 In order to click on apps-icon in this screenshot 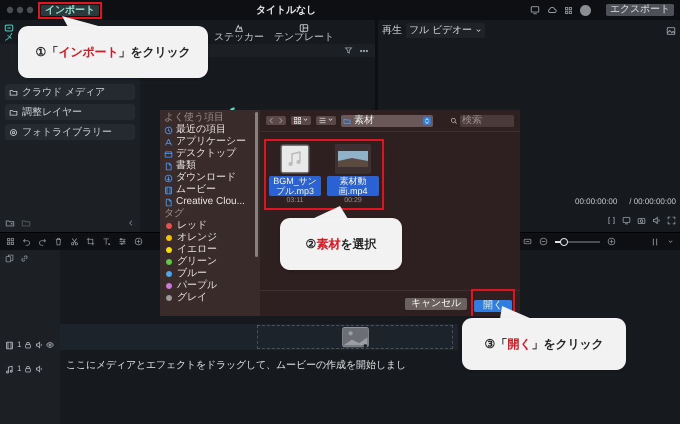, I will do `click(168, 142)`.